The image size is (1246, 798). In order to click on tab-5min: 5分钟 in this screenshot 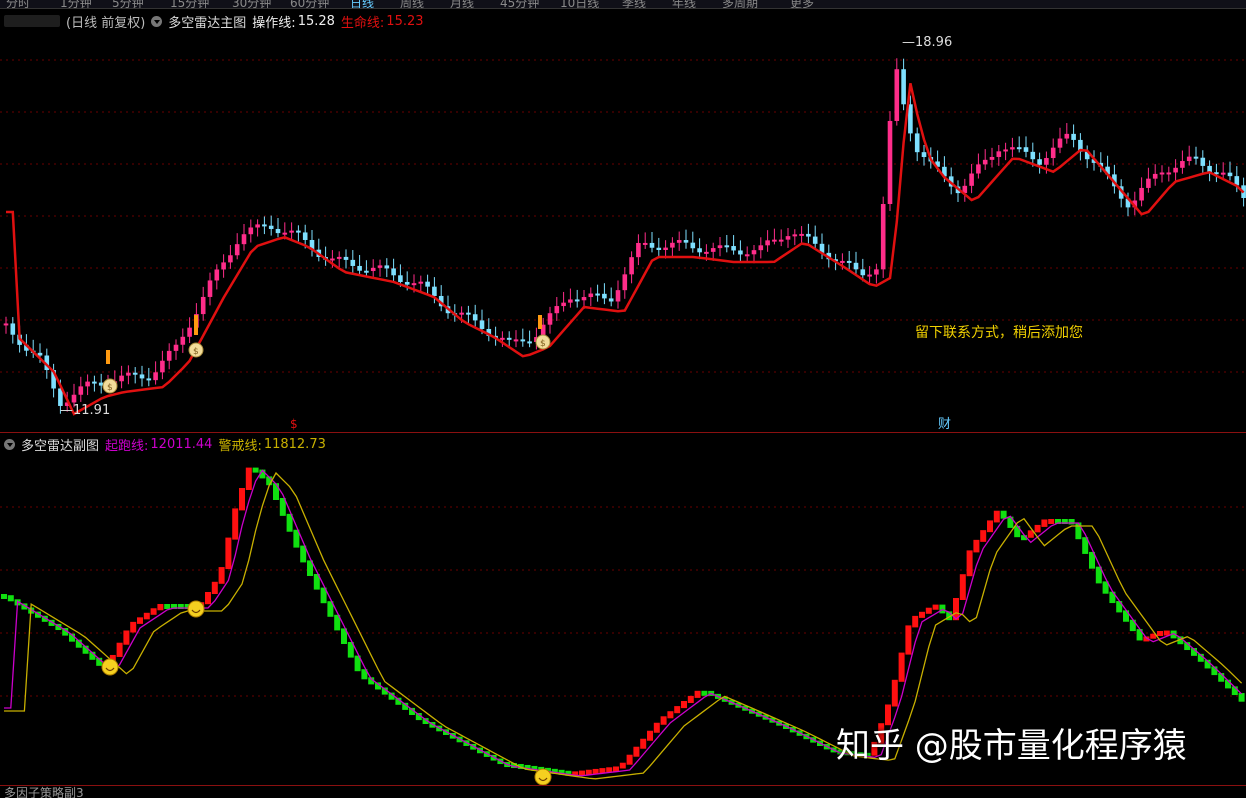, I will do `click(128, 4)`.